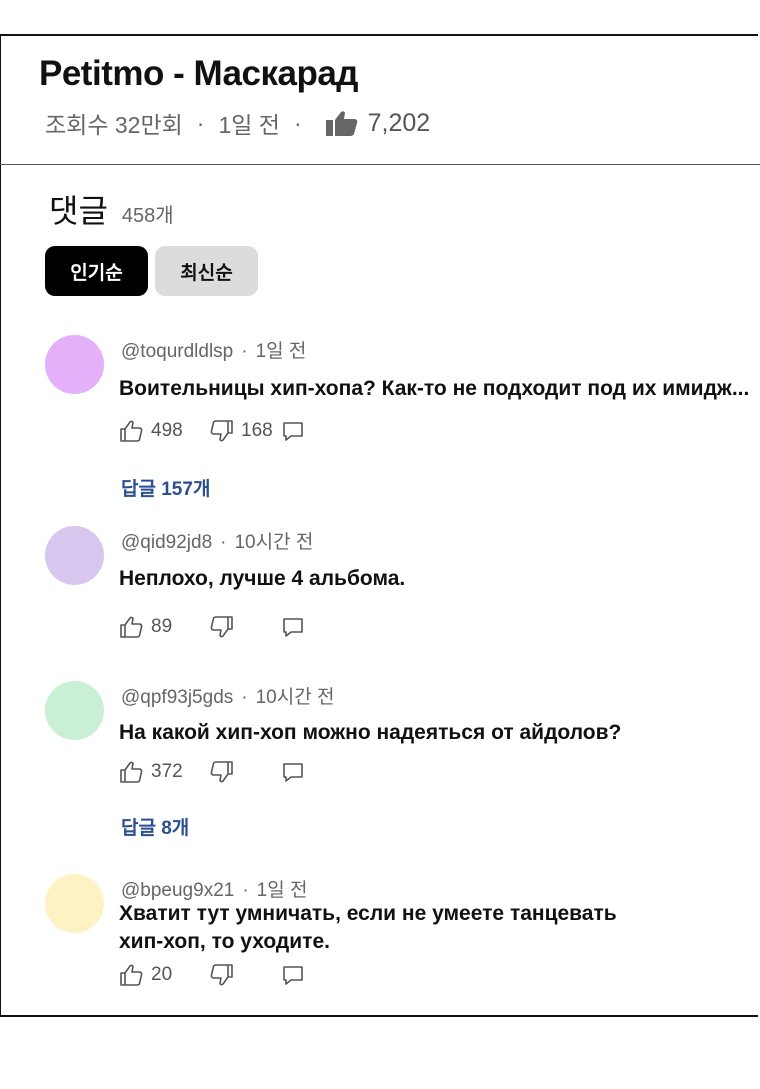  Describe the element at coordinates (167, 430) in the screenshot. I see `like-count: 498` at that location.